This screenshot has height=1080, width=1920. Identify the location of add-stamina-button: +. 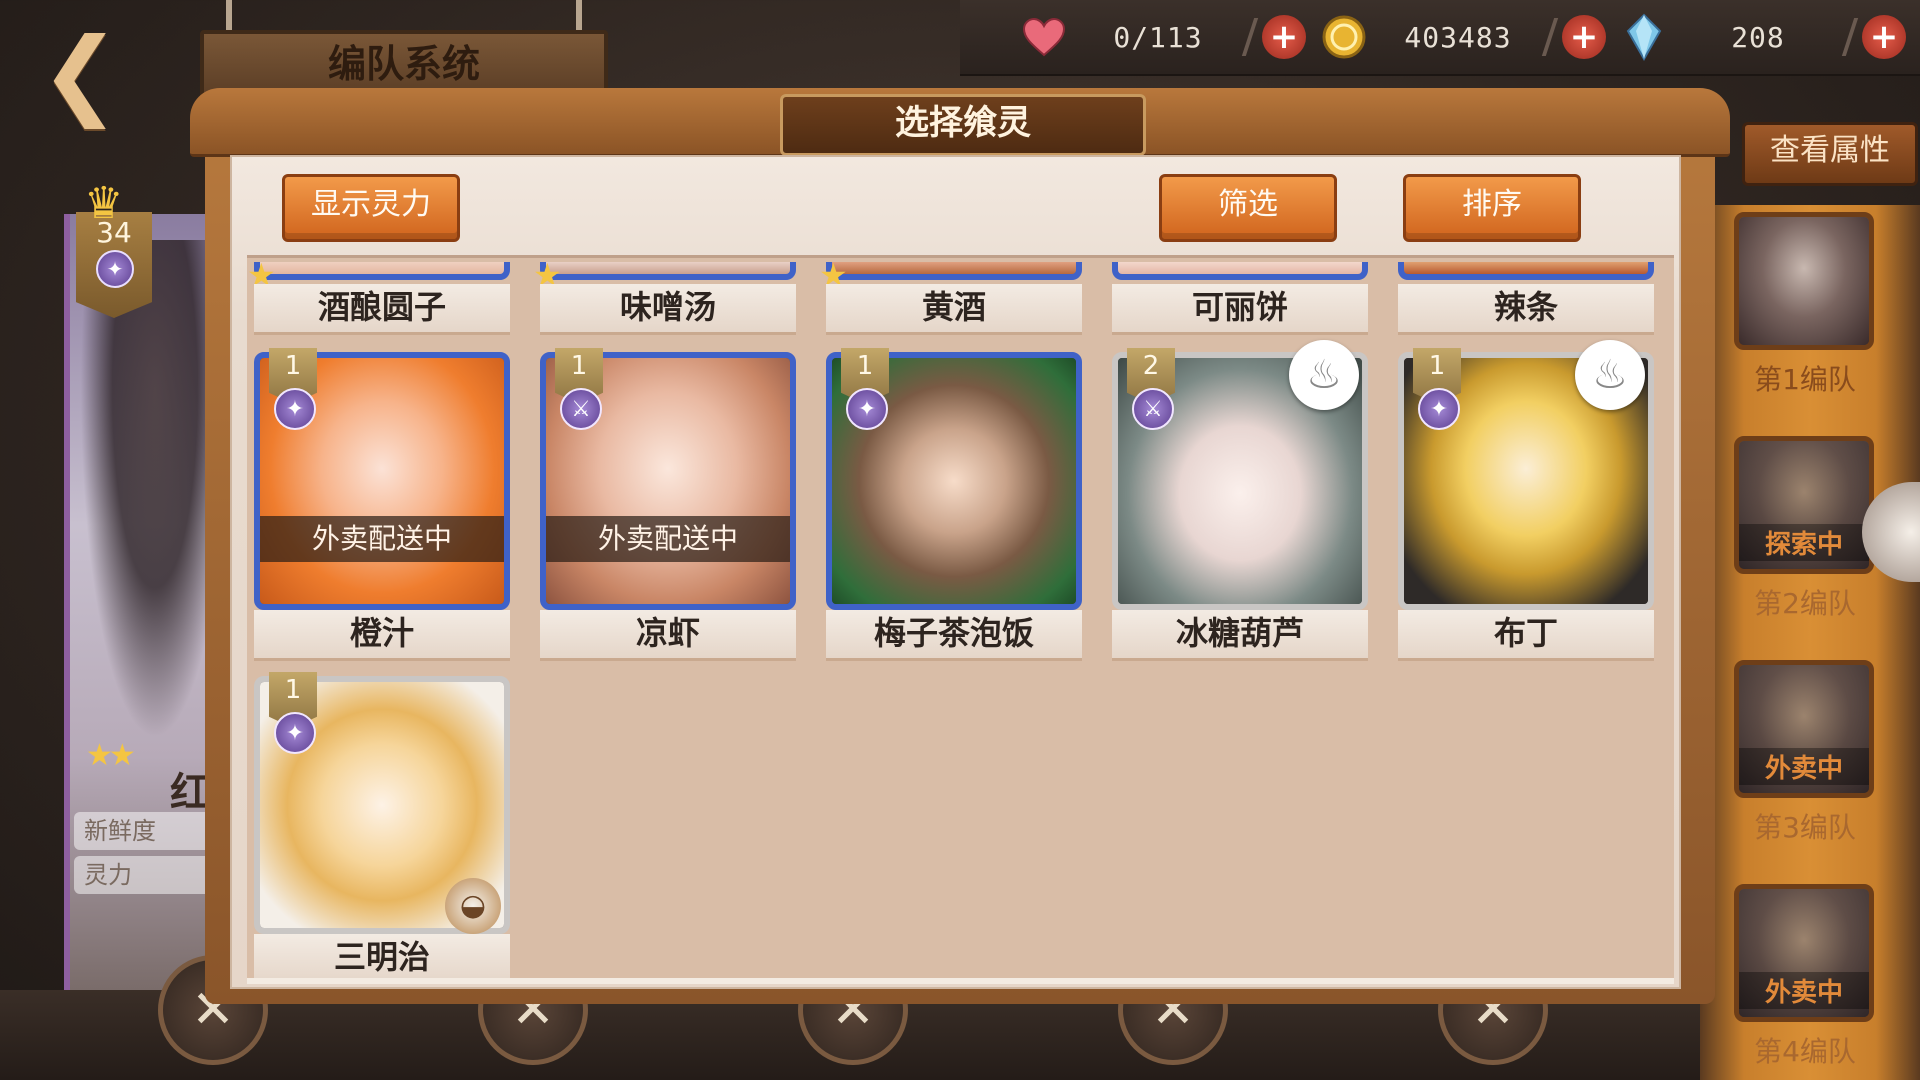
(1284, 37).